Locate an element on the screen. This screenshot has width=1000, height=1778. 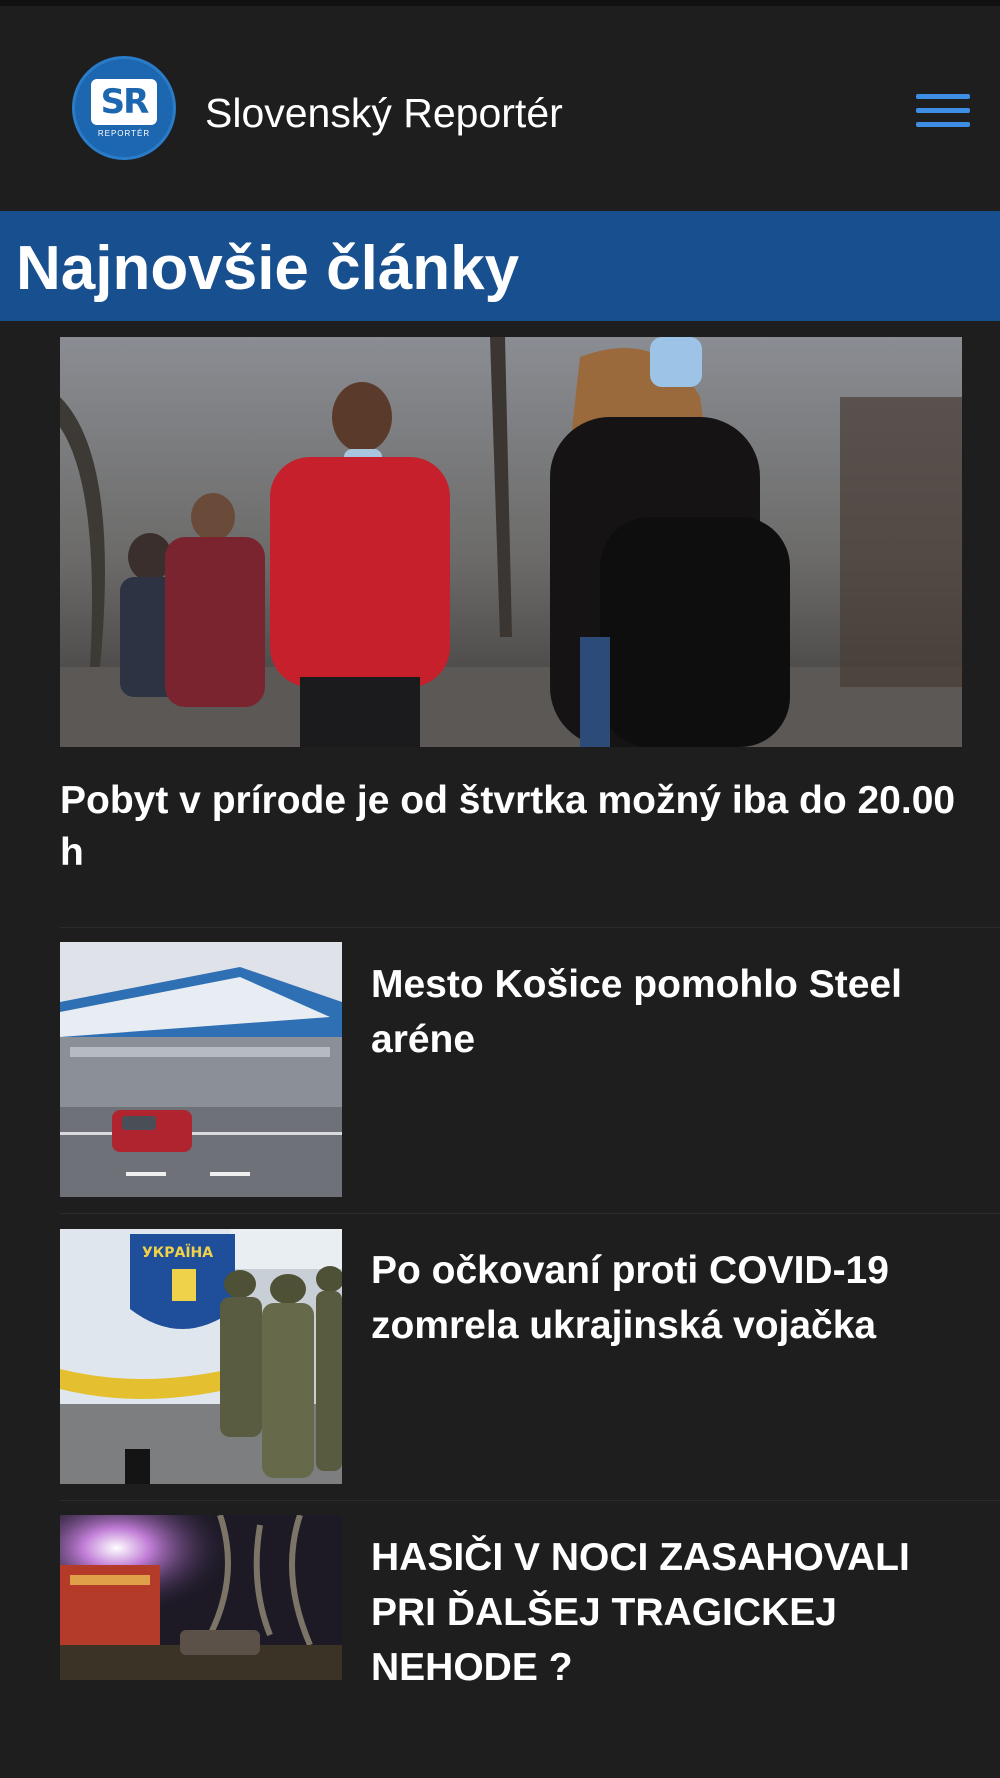
article-title: Mesto Košice pomohlo Steel aréne is located at coordinates (671, 1012).